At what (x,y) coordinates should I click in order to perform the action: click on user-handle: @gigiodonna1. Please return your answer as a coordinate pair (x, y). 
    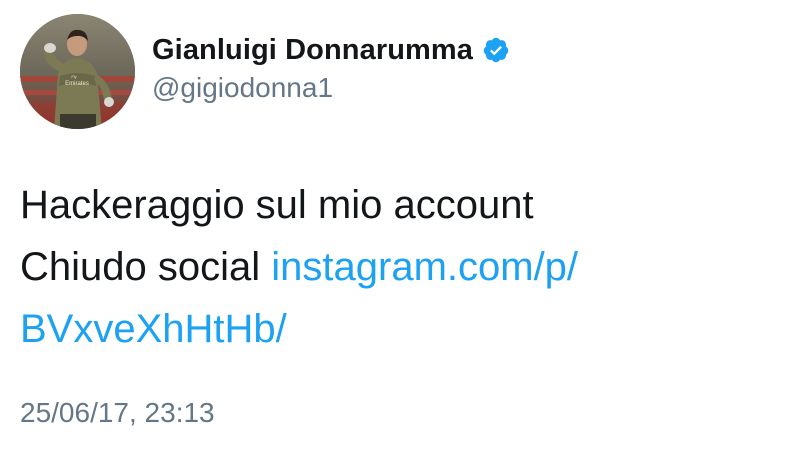
    Looking at the image, I should click on (242, 88).